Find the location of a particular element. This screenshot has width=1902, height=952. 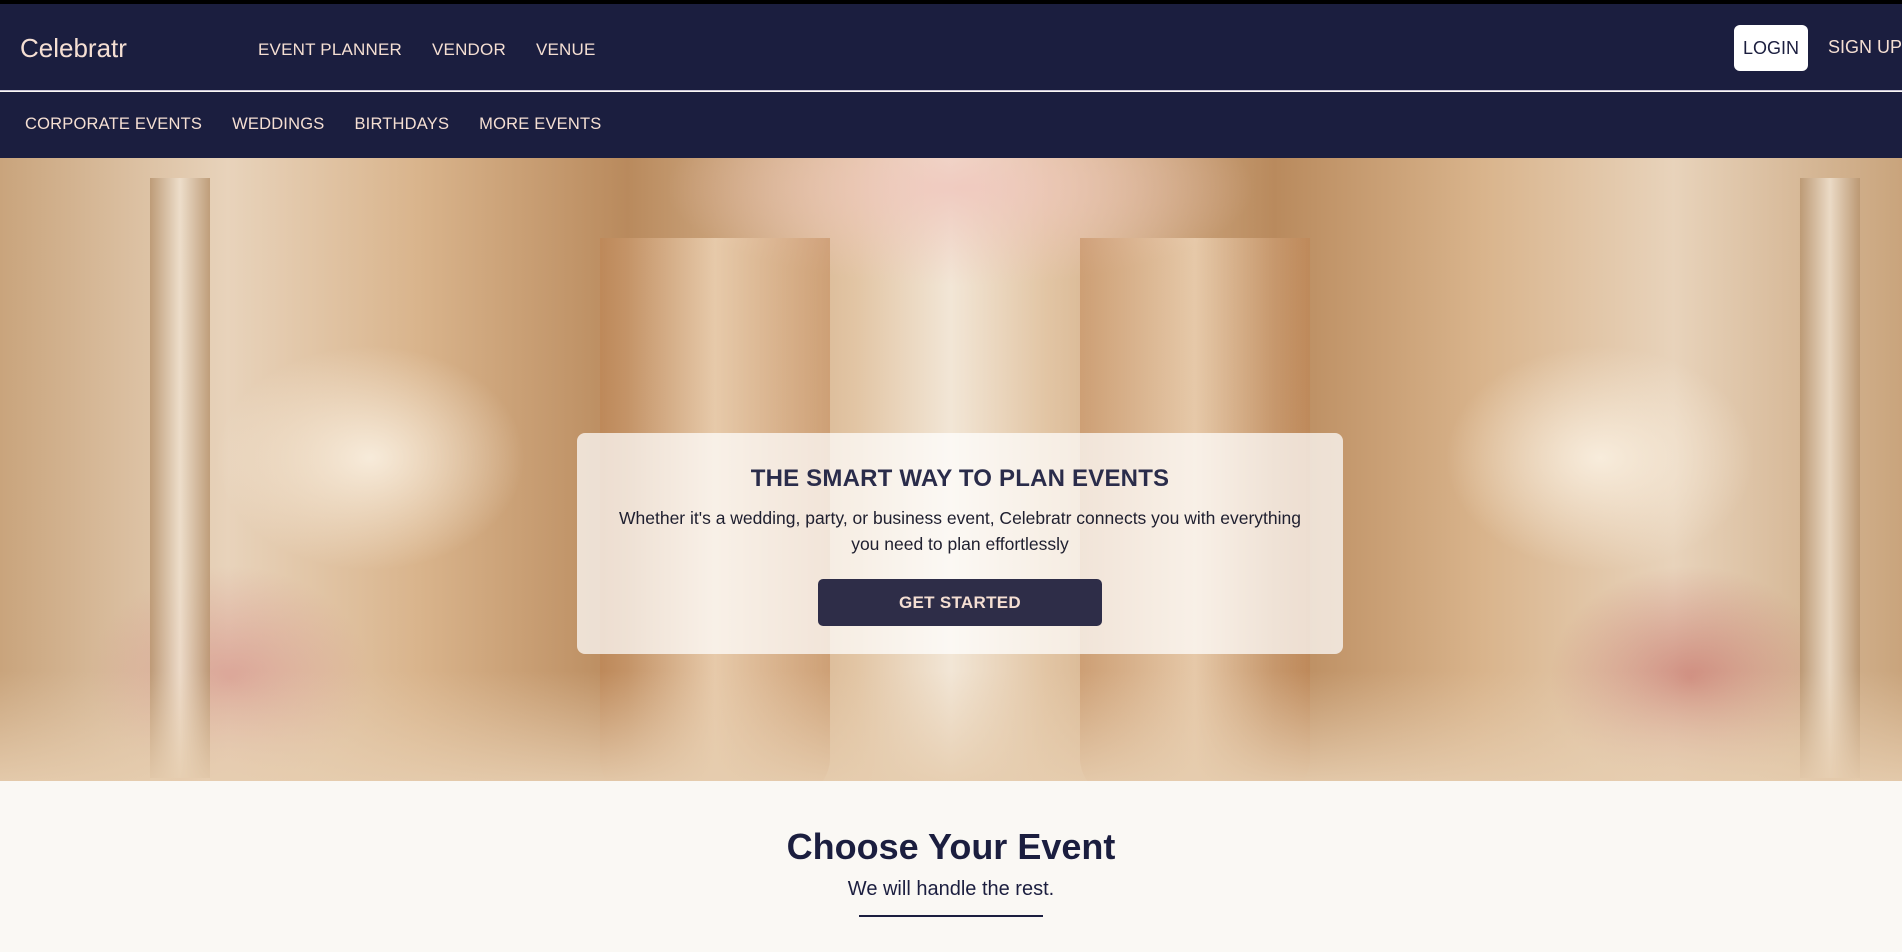

brand-logo: Celebratr is located at coordinates (73, 48).